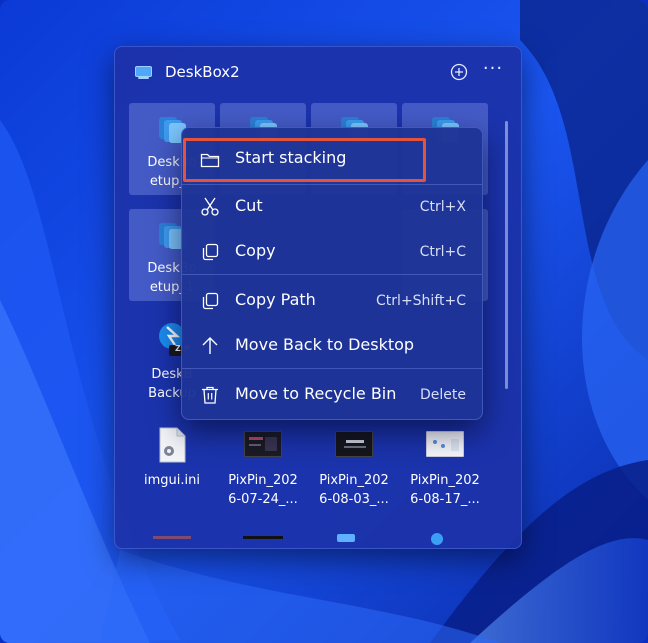  What do you see at coordinates (210, 206) in the screenshot?
I see `scissors-icon` at bounding box center [210, 206].